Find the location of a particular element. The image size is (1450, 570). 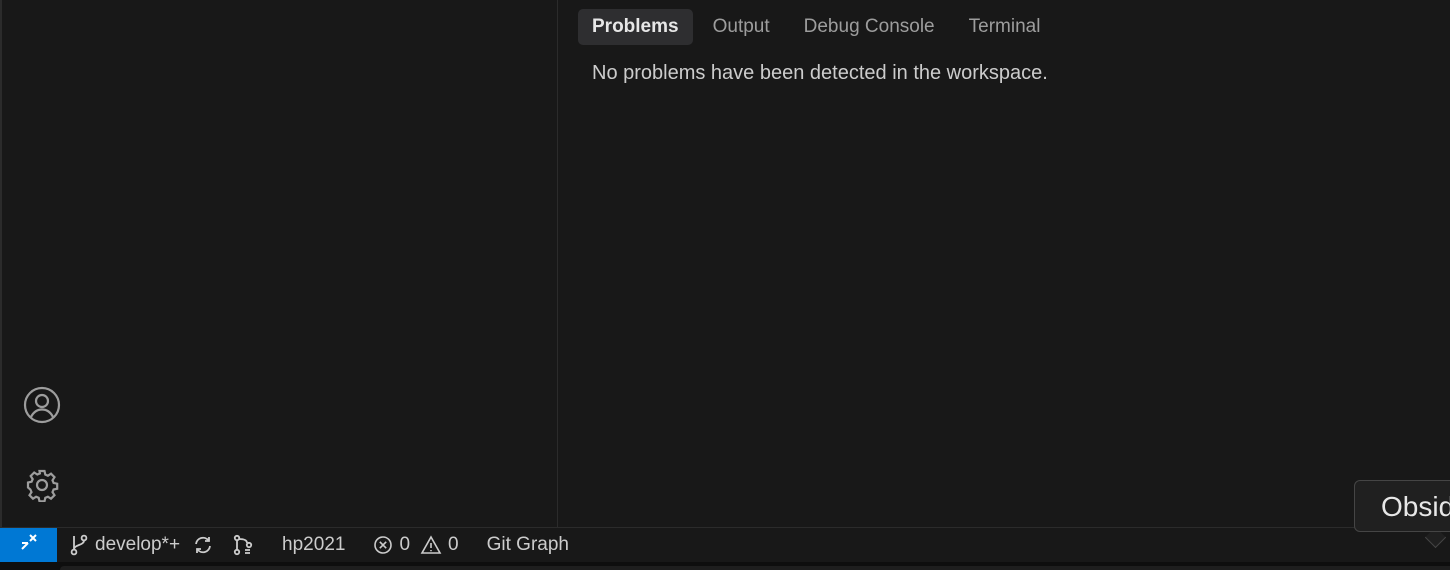

tab-debug-console: Debug Console is located at coordinates (869, 27).